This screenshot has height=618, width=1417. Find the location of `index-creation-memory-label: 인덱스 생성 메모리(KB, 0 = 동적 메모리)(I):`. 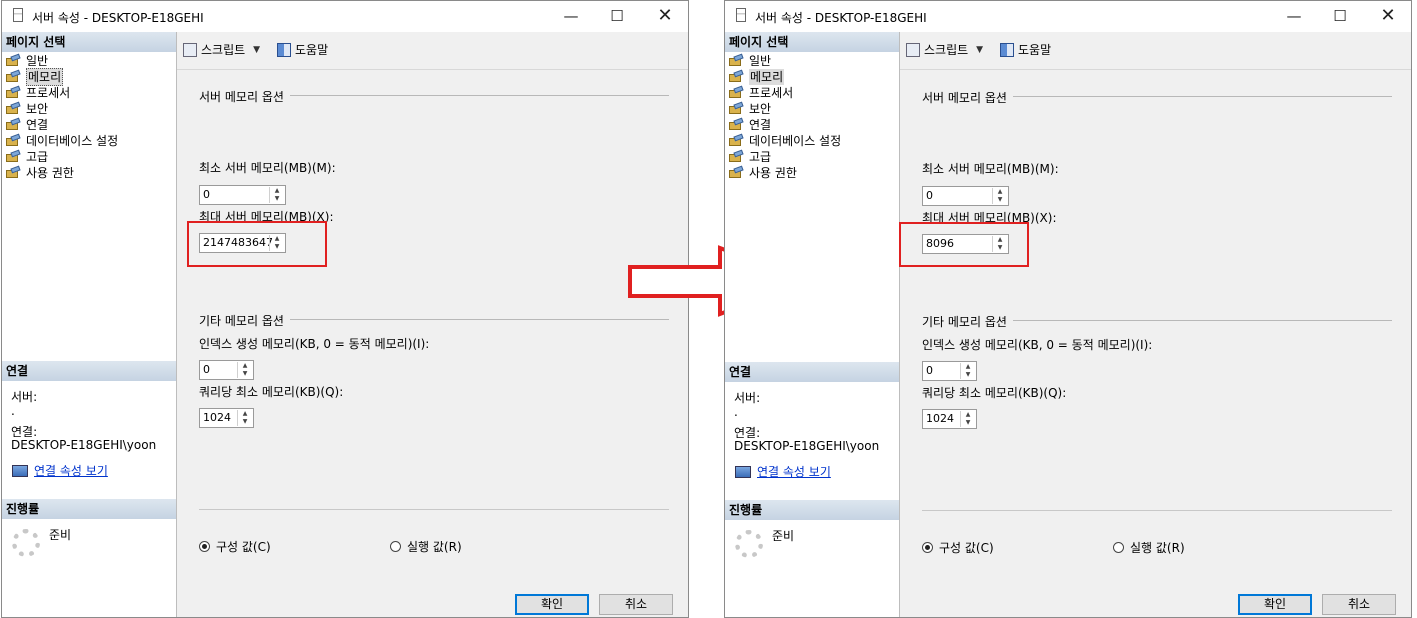

index-creation-memory-label: 인덱스 생성 메모리(KB, 0 = 동적 메모리)(I): is located at coordinates (1037, 345).